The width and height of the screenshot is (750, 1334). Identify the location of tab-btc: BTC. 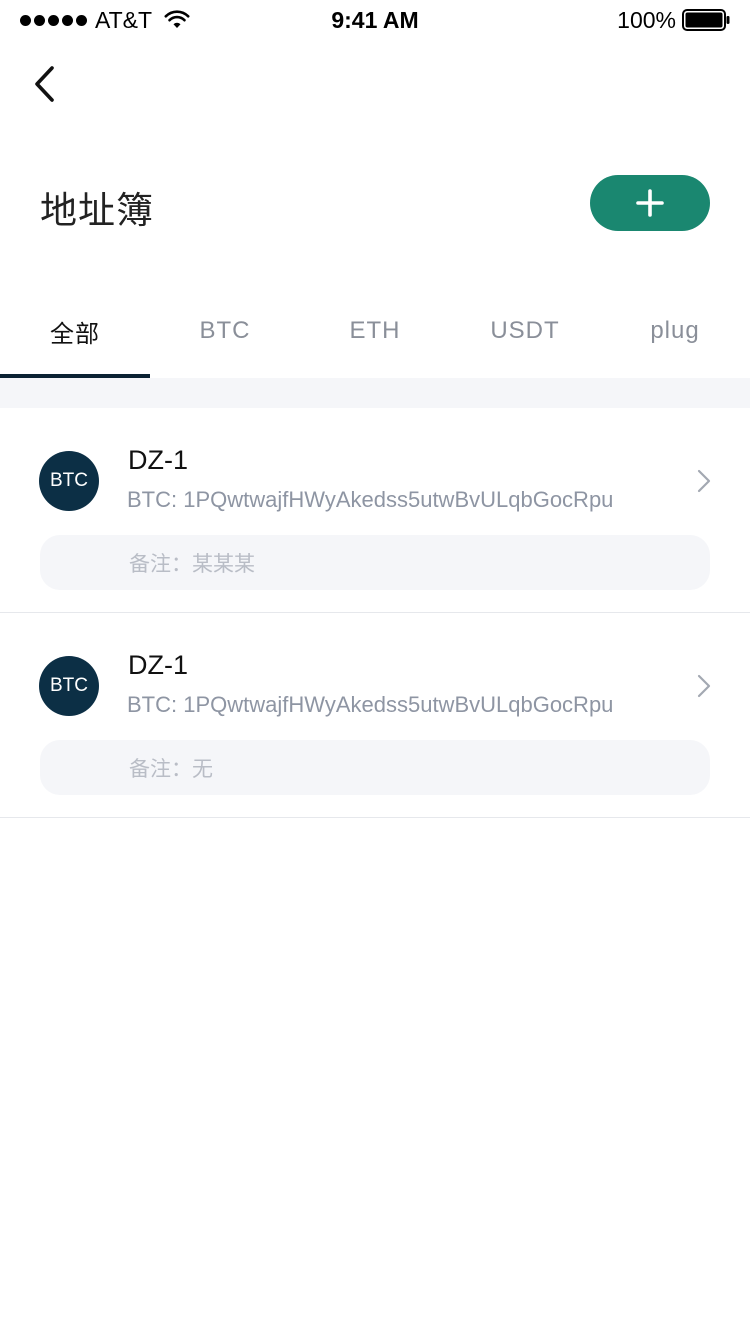
(225, 334).